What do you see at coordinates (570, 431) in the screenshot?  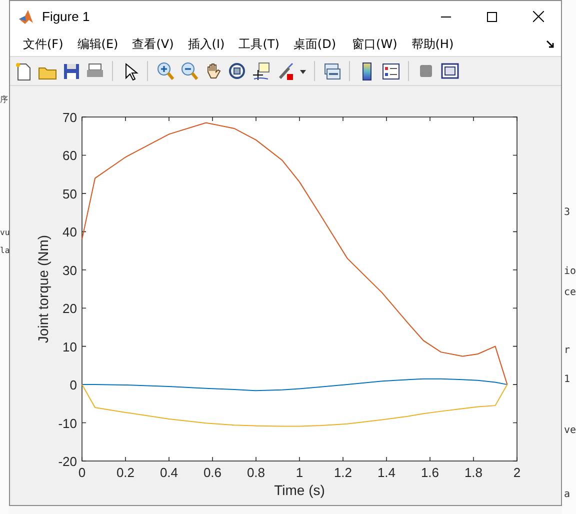 I see `background-text: ve` at bounding box center [570, 431].